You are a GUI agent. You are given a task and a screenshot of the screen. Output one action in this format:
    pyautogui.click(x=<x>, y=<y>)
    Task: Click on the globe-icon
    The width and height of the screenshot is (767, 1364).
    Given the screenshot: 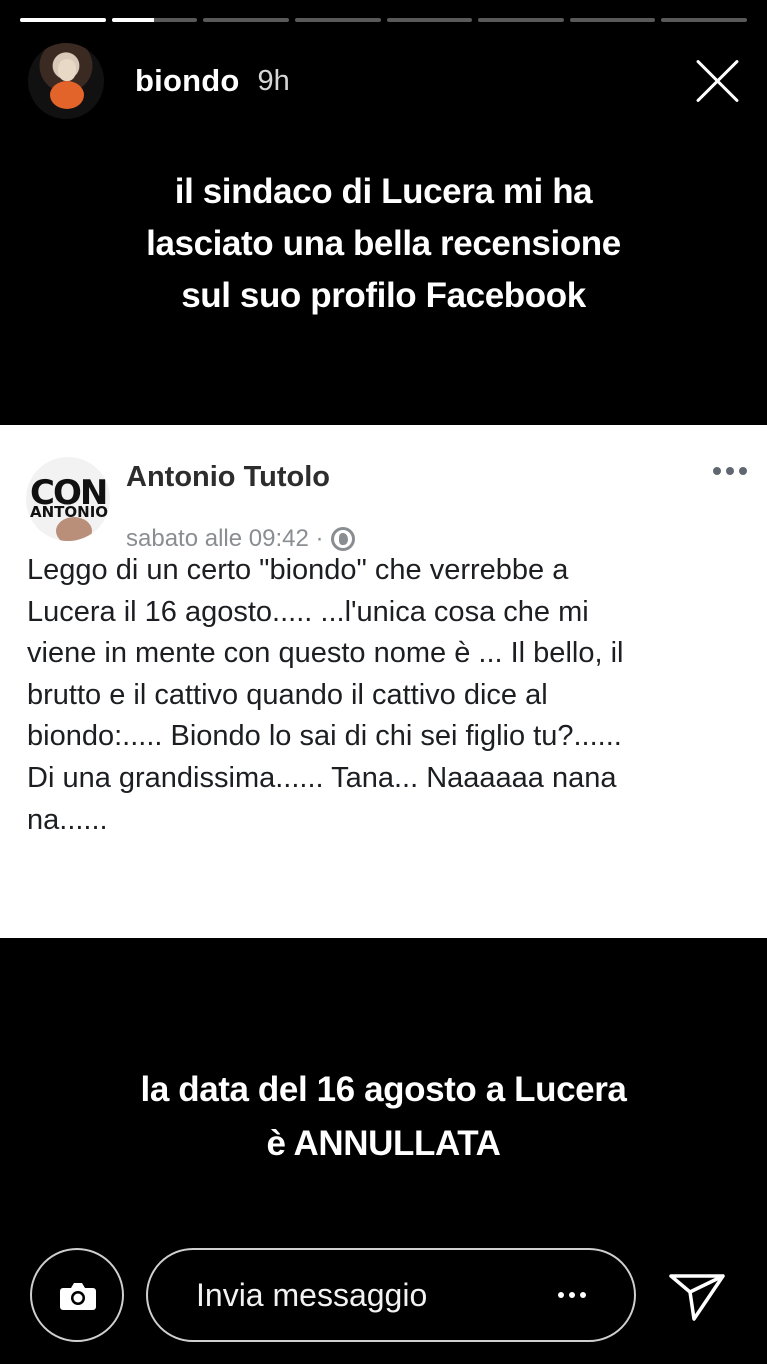 What is the action you would take?
    pyautogui.click(x=343, y=539)
    